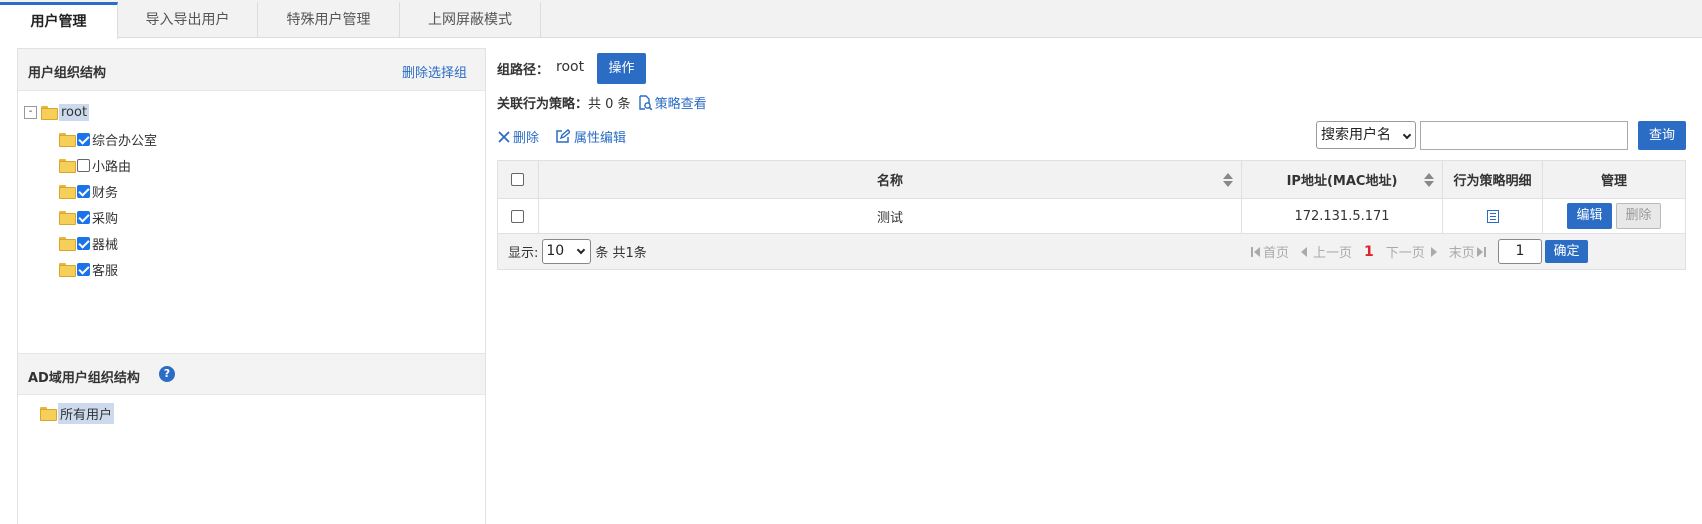 Image resolution: width=1702 pixels, height=524 pixels. I want to click on policy-row: 关联行为策略： 共 0 条 策略查看, so click(602, 102).